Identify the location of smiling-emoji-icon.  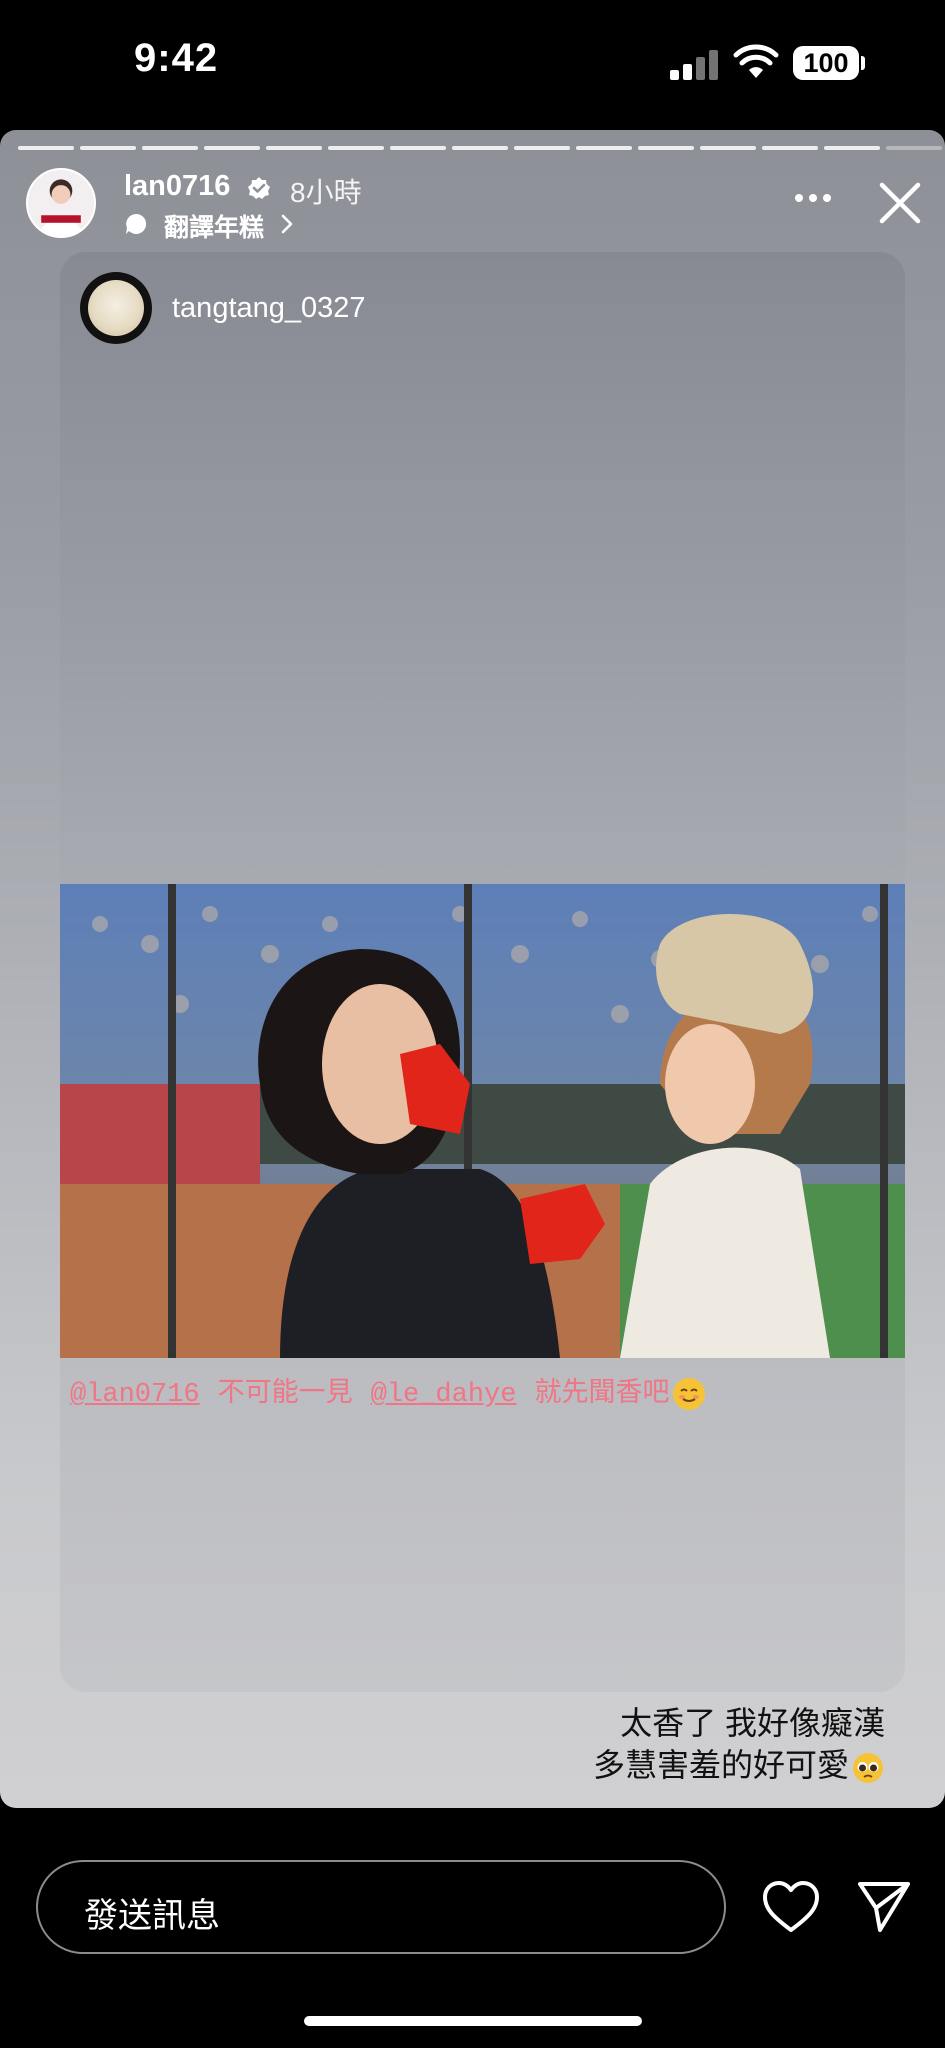
(689, 1393).